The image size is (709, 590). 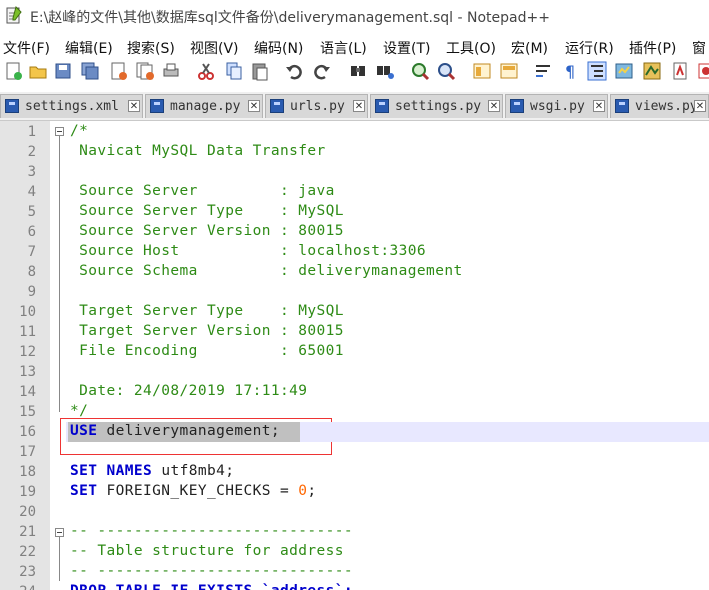 I want to click on tab-4: wsgi.py ✕, so click(x=556, y=106).